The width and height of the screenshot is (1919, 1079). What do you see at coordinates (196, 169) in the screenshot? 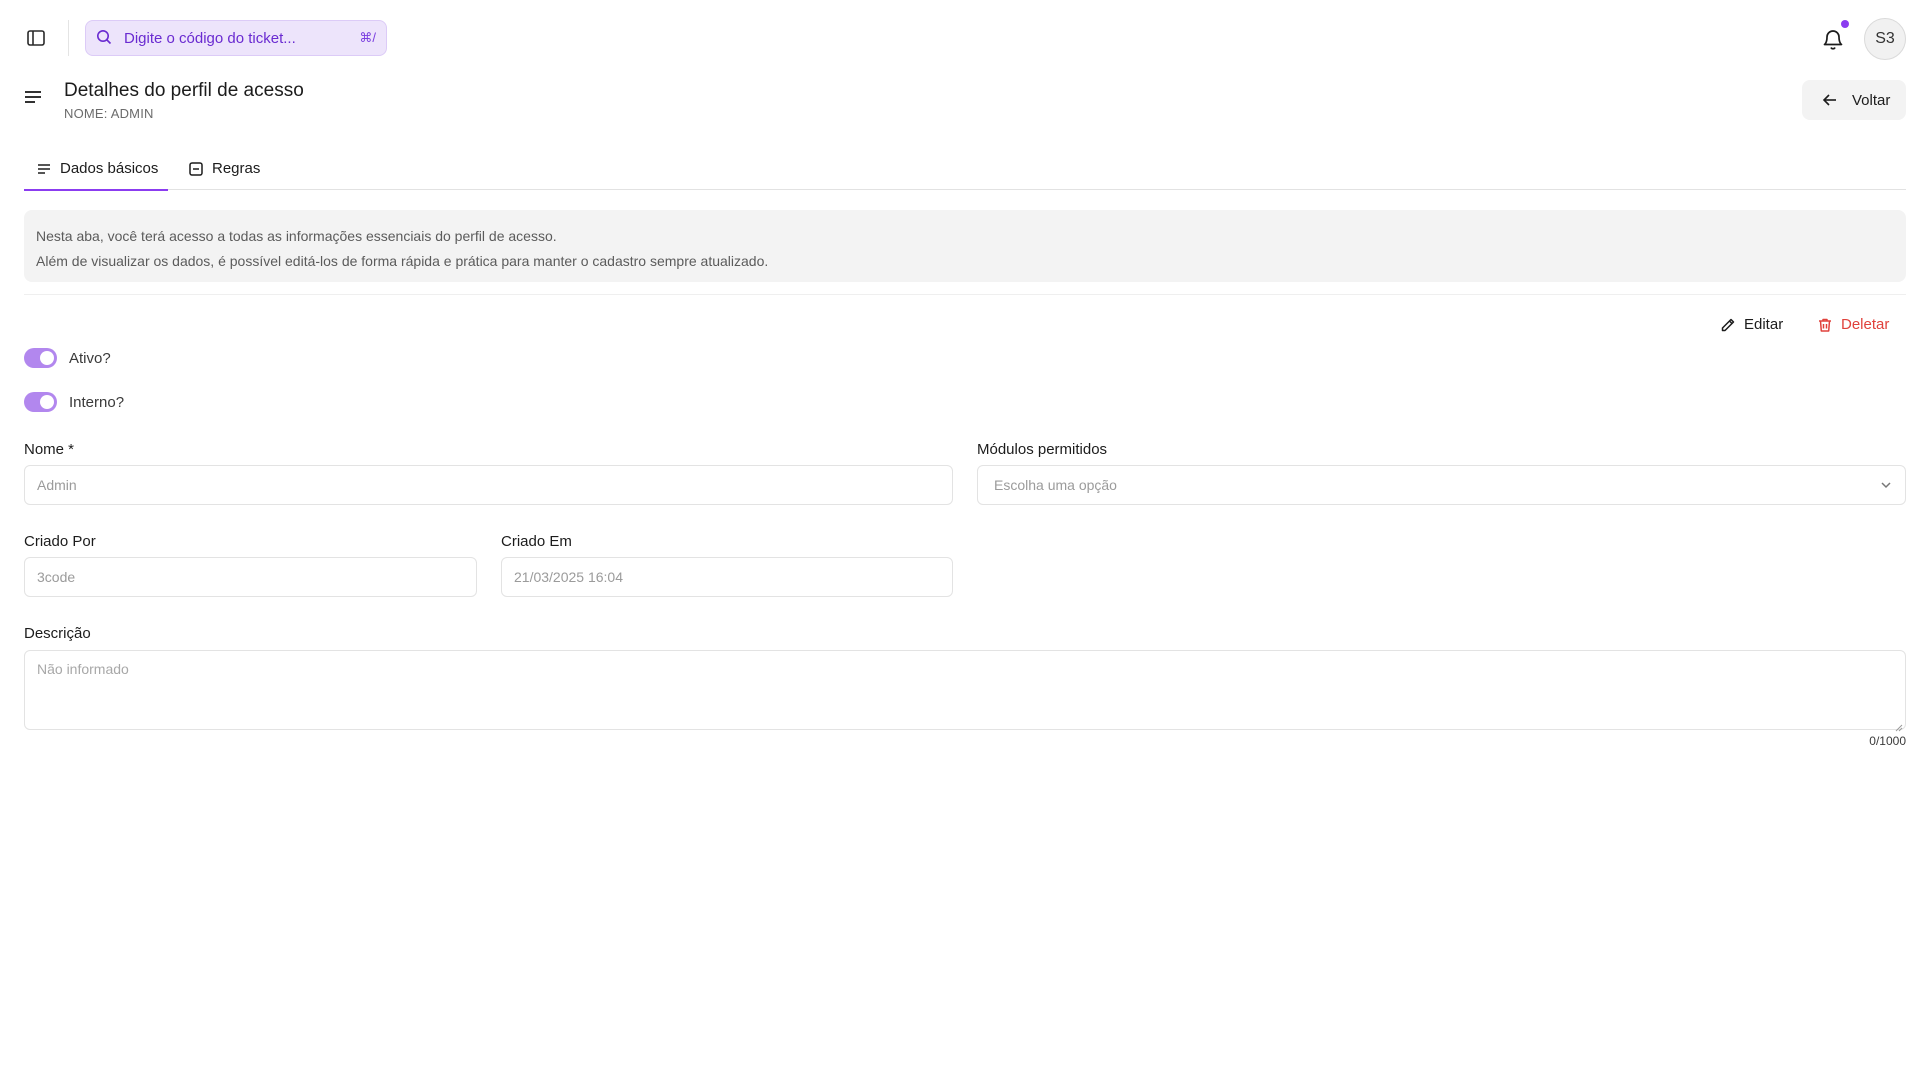
I see `square-minus-icon` at bounding box center [196, 169].